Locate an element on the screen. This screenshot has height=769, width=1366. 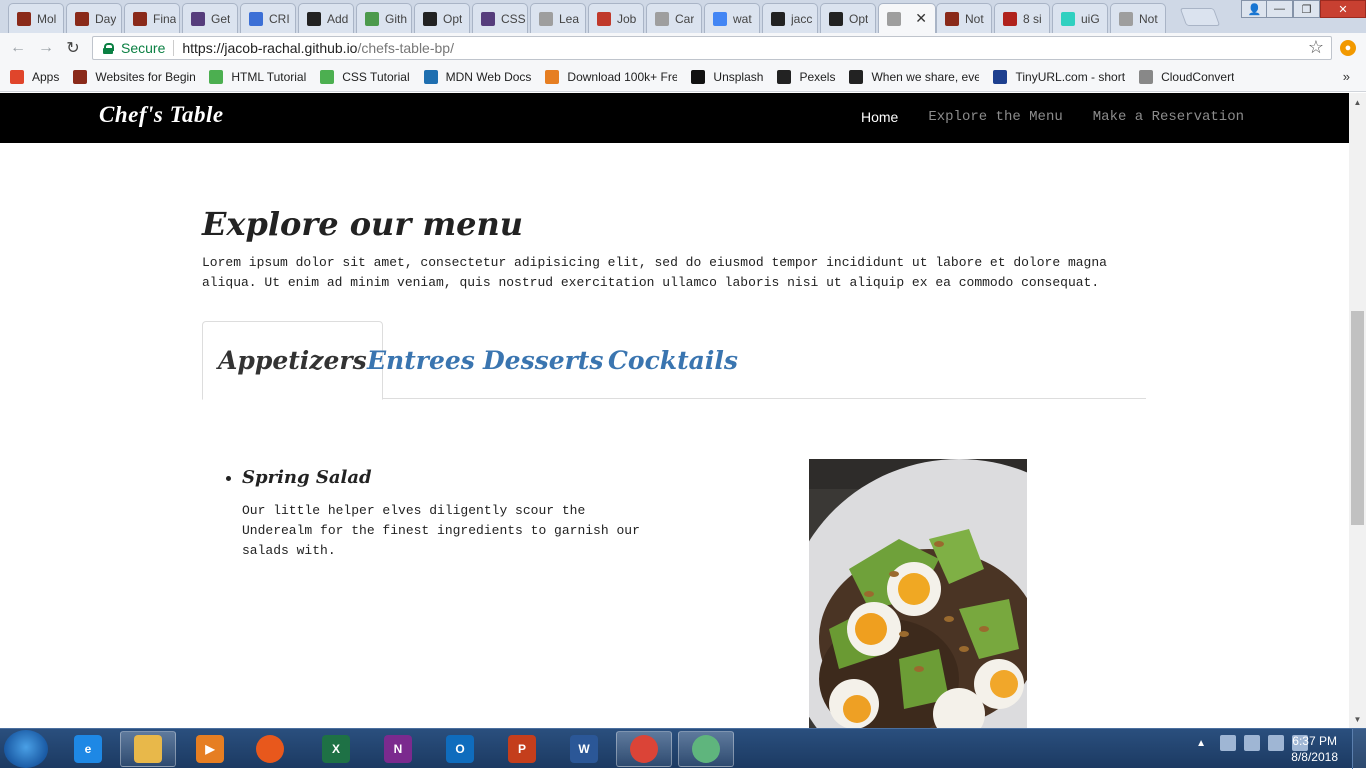
apps-icon is located at coordinates (17, 77).